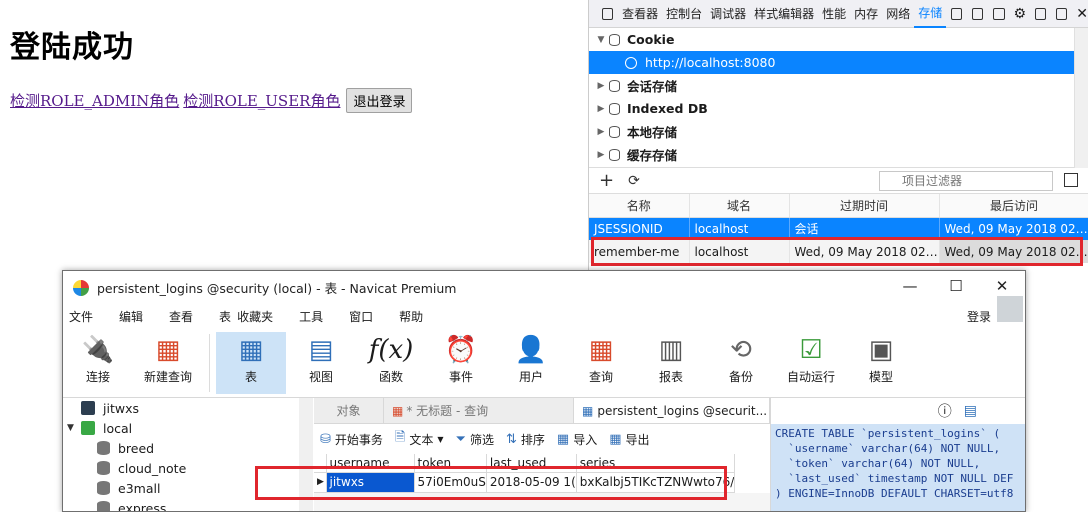 This screenshot has height=512, width=1088. I want to click on add-icon: +, so click(606, 180).